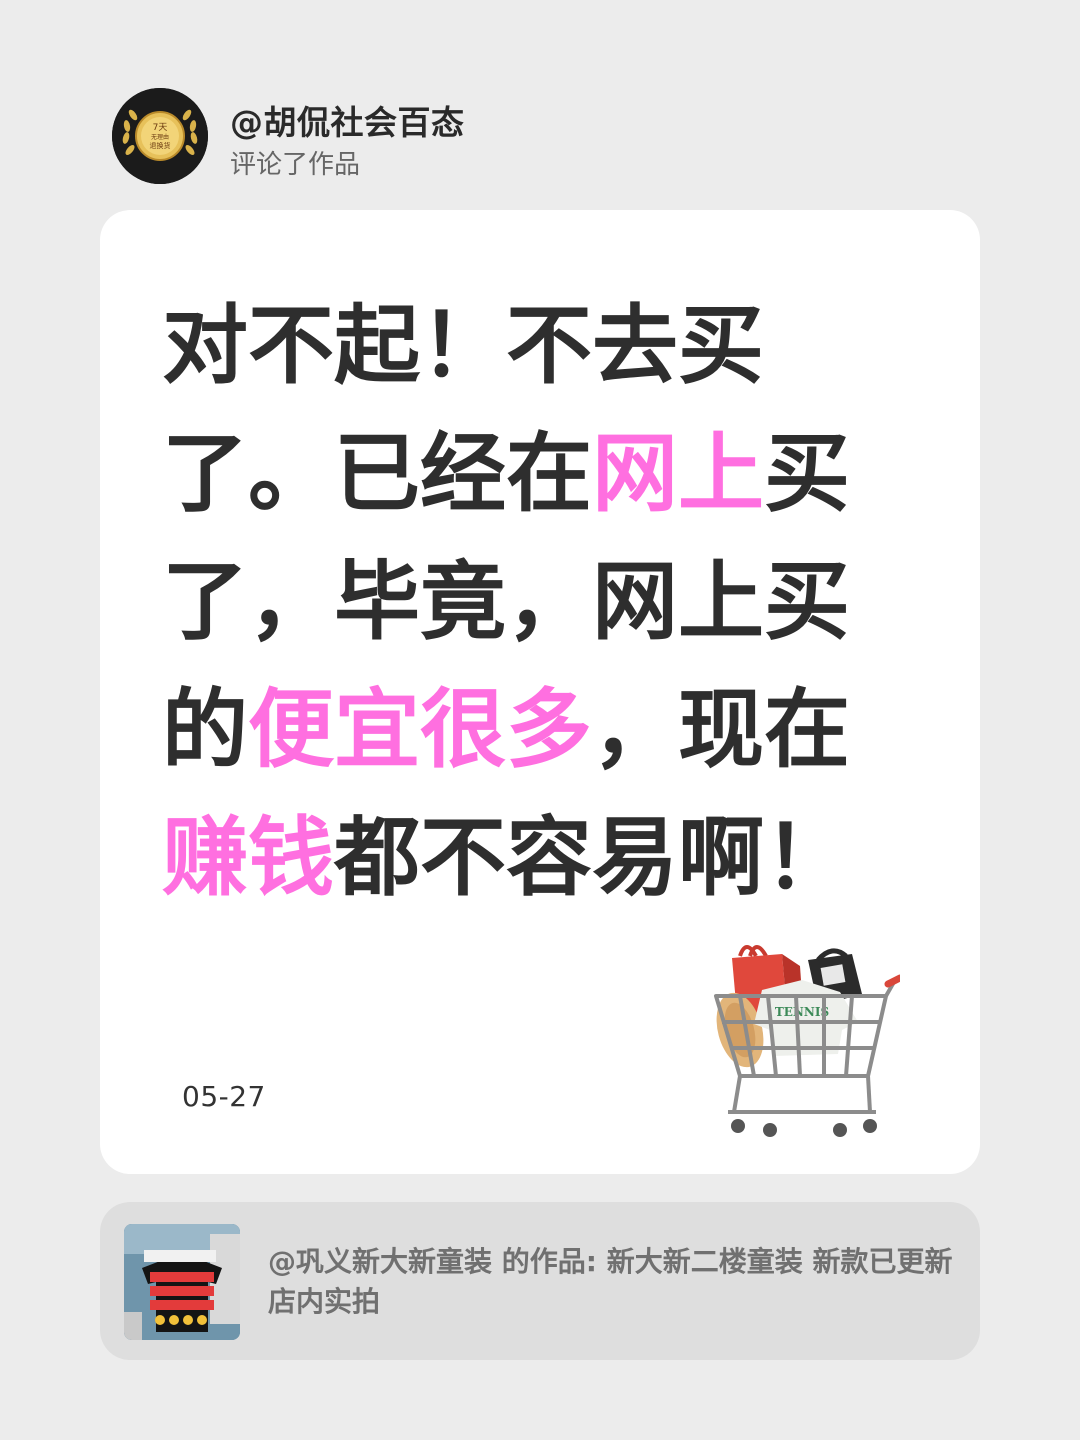  I want to click on shopping-cart-icon: TENNIS, so click(807, 1041).